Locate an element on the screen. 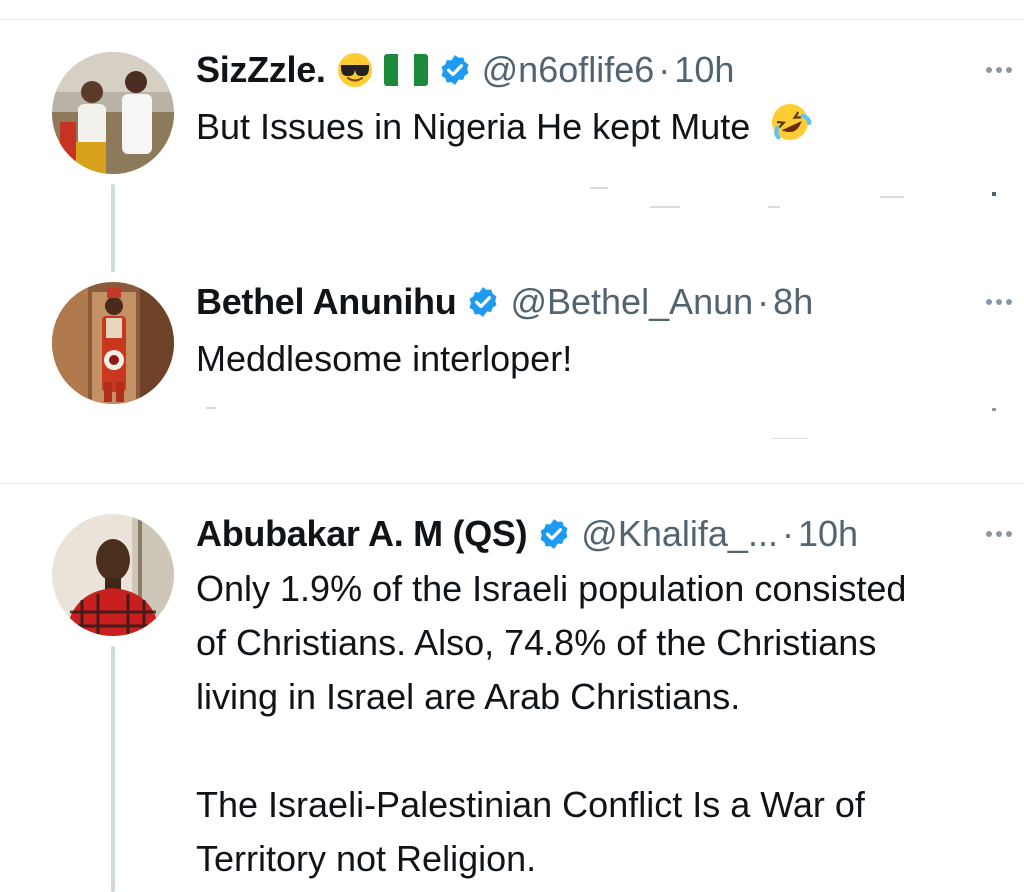  tweet-header: Abubakar A. M (QS) @Khalifa_... · 10h is located at coordinates (527, 534).